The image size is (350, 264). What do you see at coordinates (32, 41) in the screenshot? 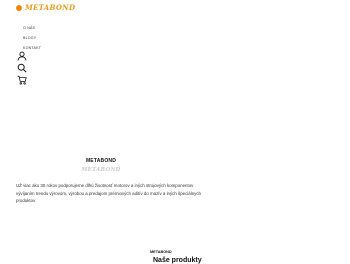
I see `nav-item-blogy: BLOGY` at bounding box center [32, 41].